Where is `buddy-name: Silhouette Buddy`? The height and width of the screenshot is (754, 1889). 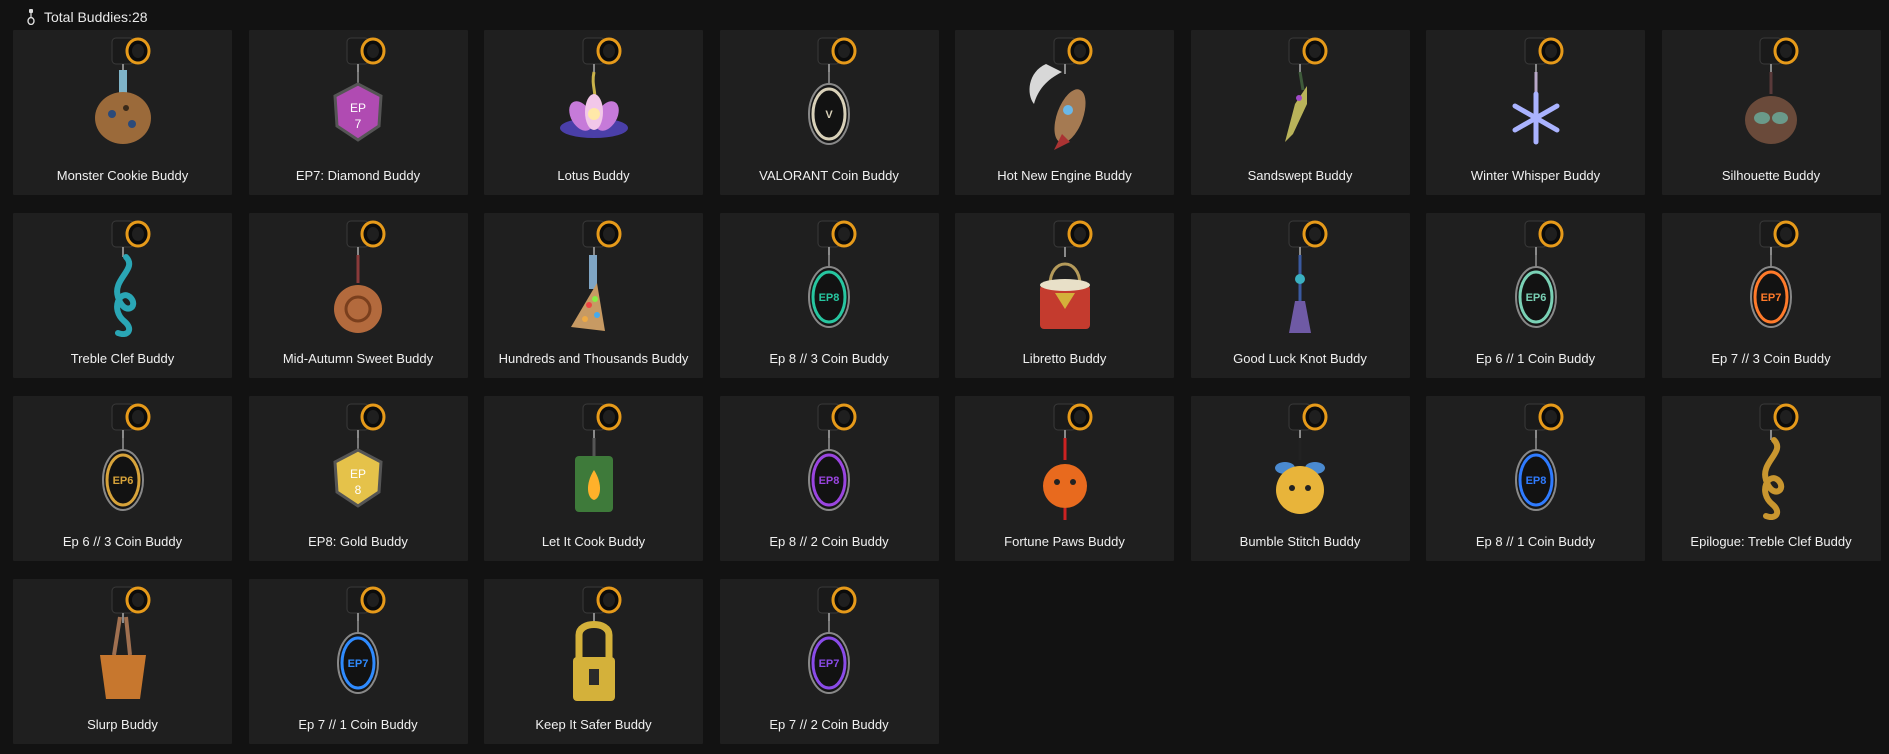 buddy-name: Silhouette Buddy is located at coordinates (1771, 175).